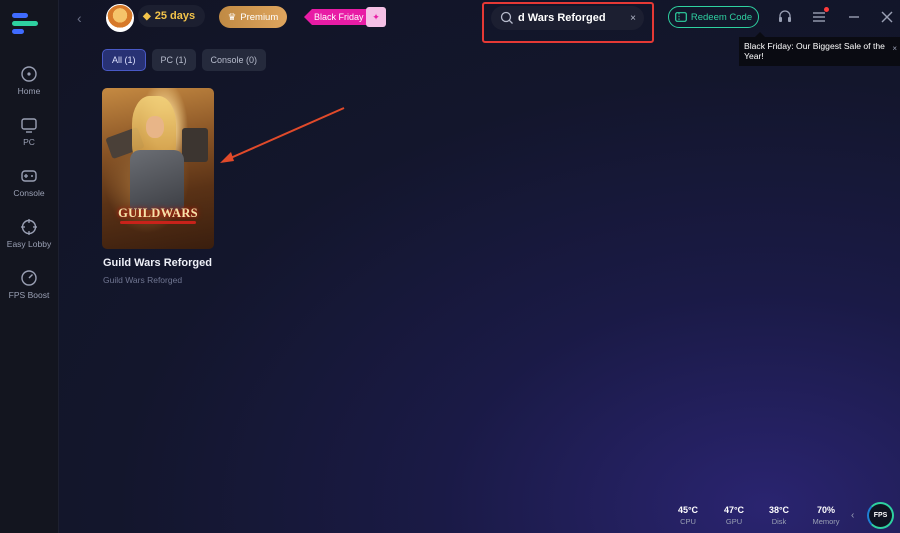  Describe the element at coordinates (572, 18) in the screenshot. I see `search-input` at that location.